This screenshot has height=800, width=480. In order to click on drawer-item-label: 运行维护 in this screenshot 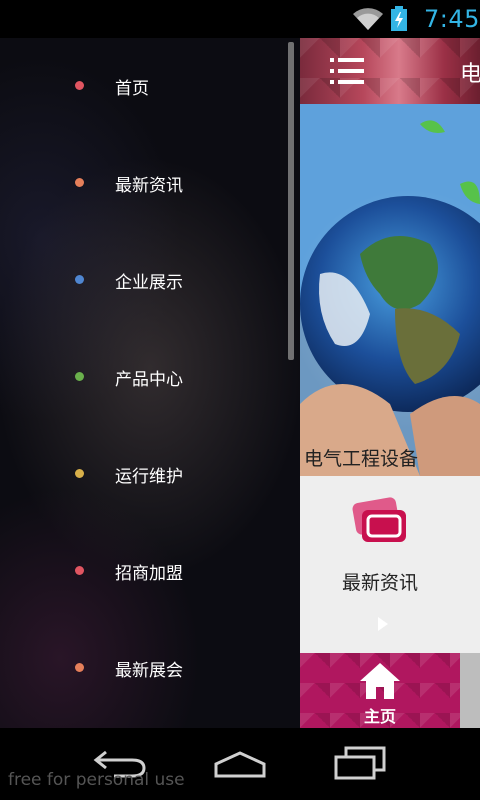, I will do `click(149, 477)`.